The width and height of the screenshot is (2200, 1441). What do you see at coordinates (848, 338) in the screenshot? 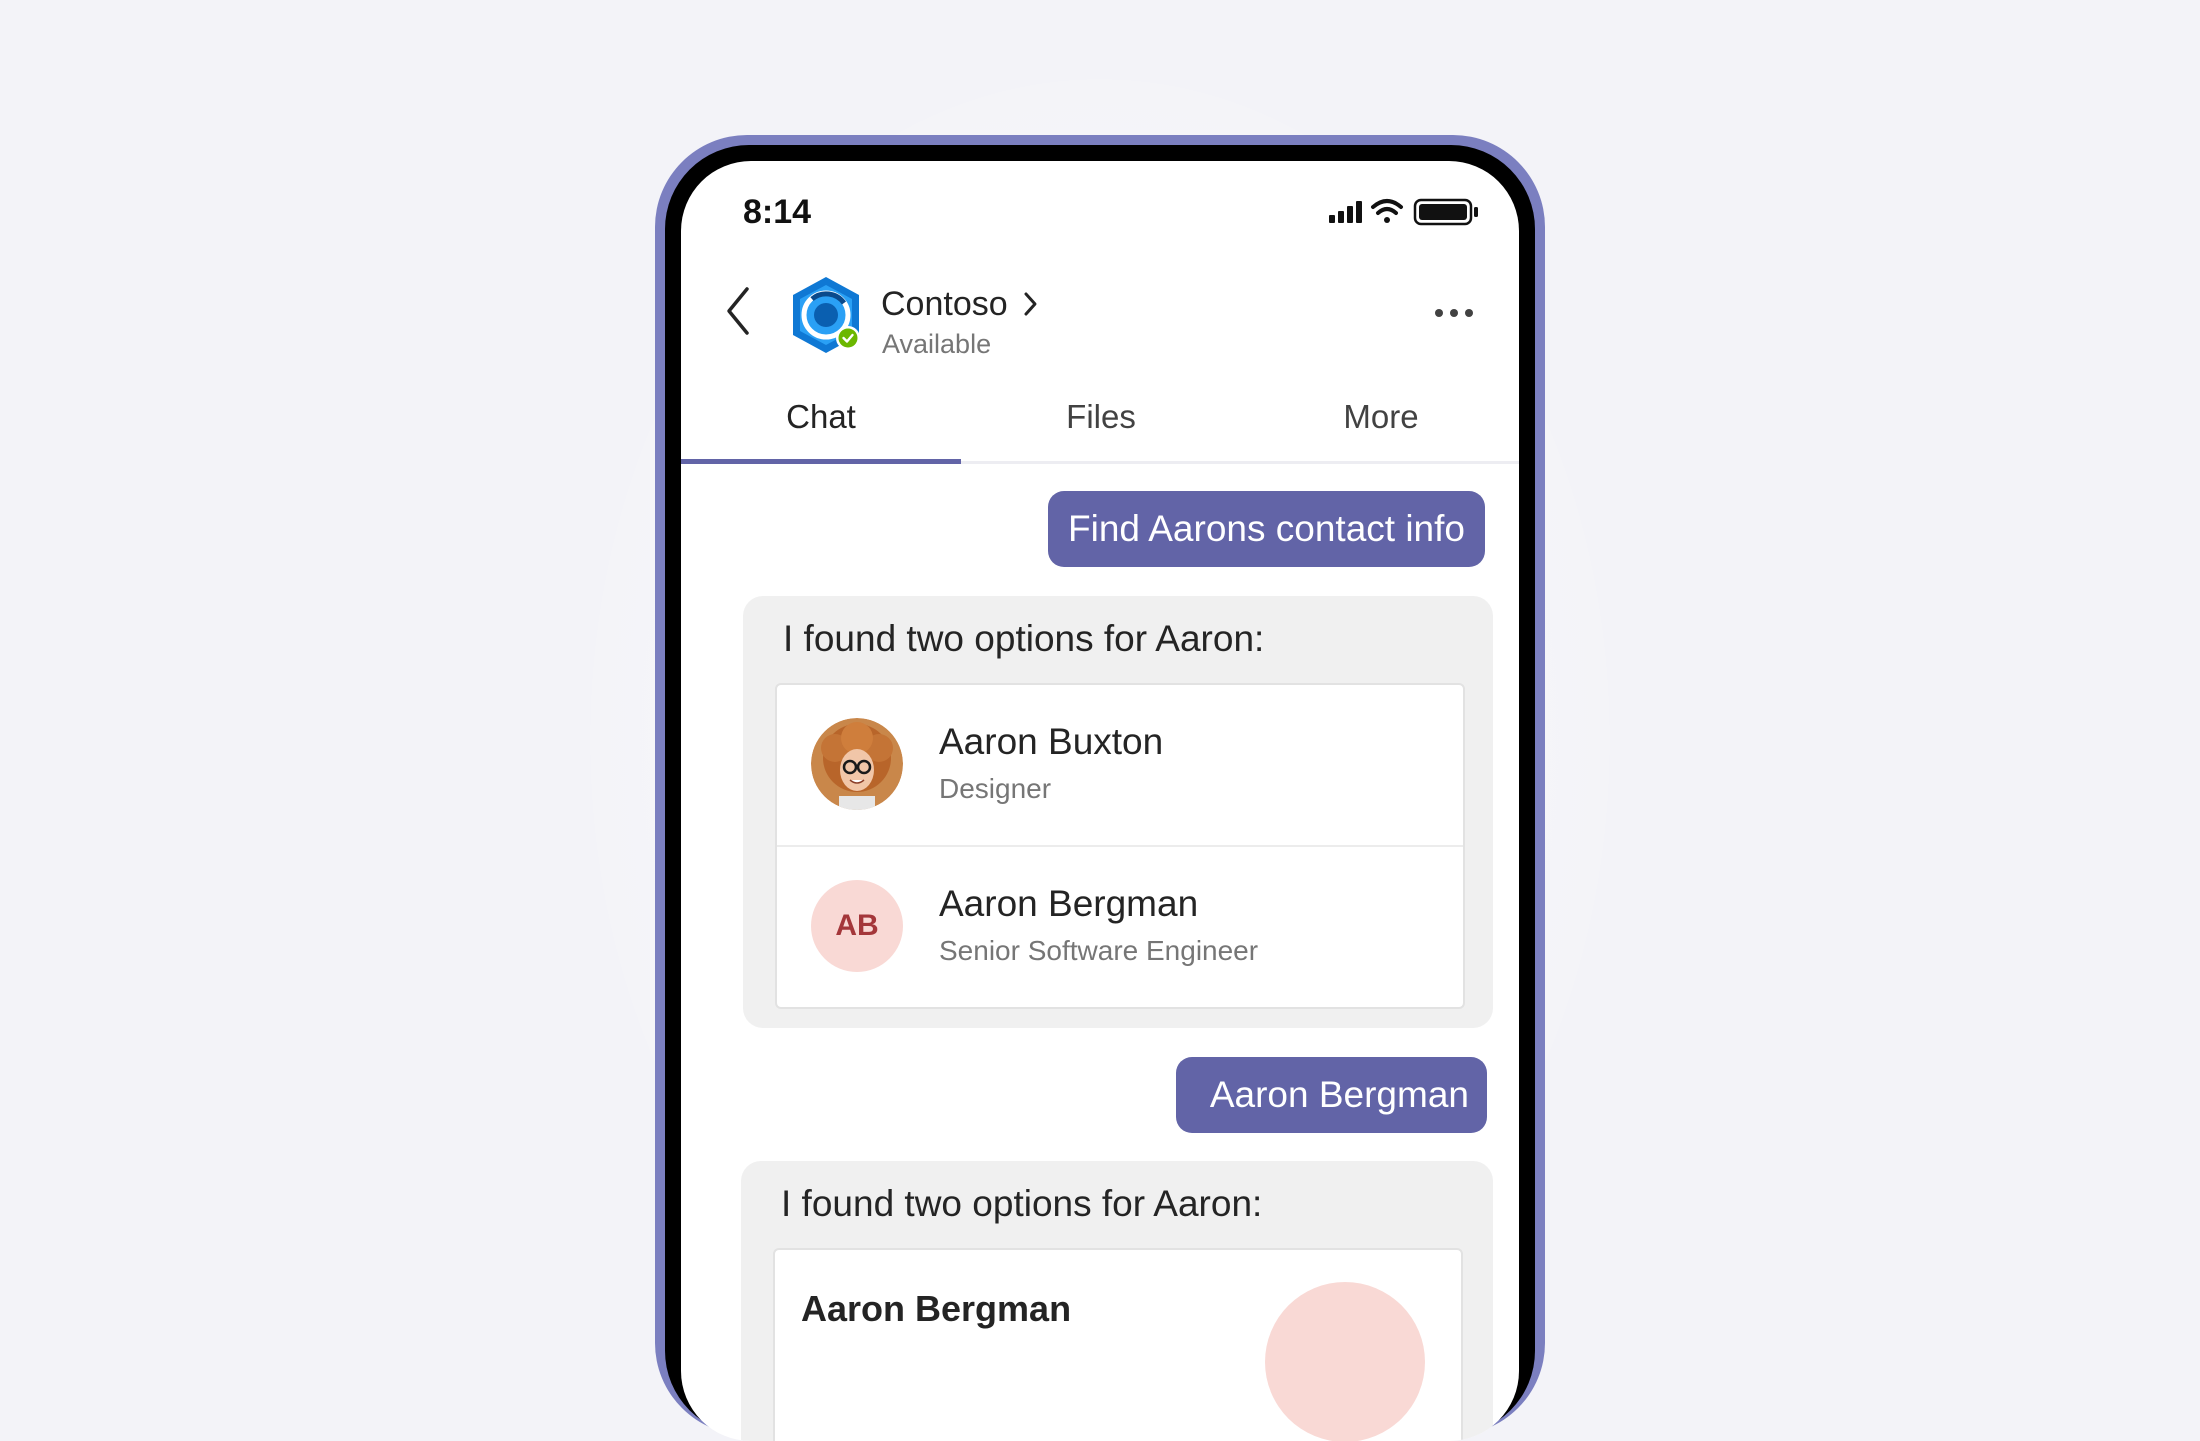
I see `available-status-icon` at bounding box center [848, 338].